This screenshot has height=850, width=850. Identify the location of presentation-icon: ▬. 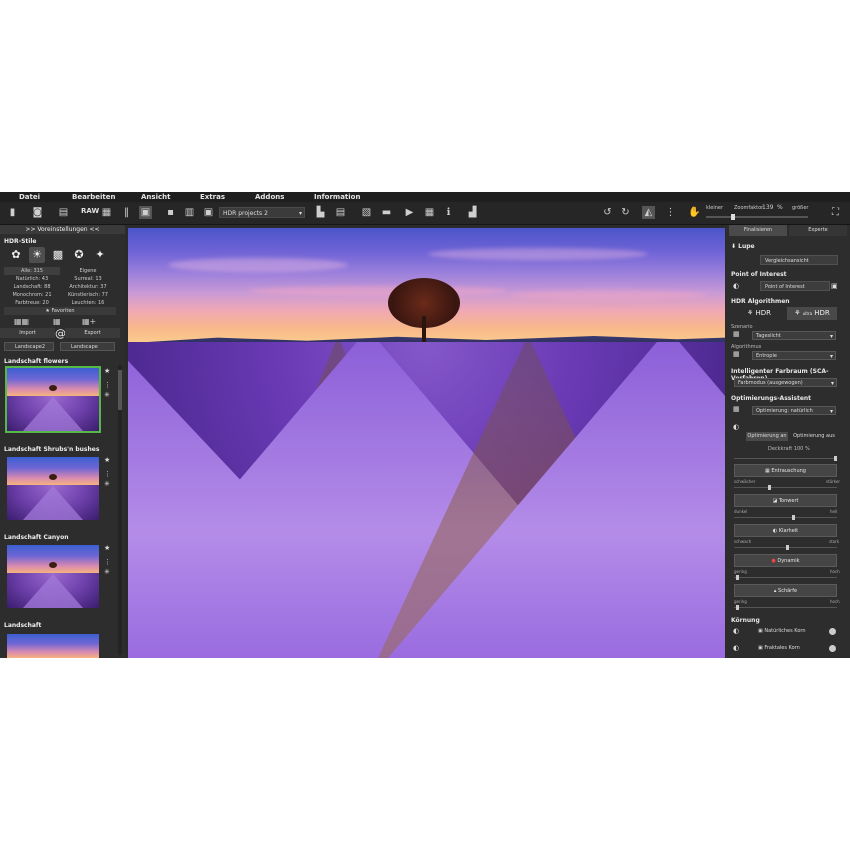
(386, 212).